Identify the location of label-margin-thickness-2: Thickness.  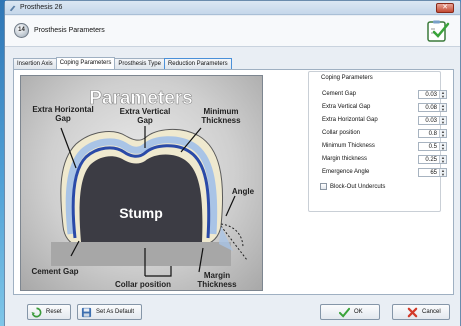
(217, 284).